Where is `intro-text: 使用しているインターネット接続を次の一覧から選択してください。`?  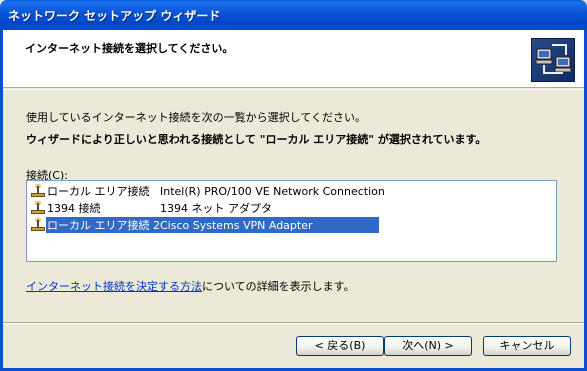 intro-text: 使用しているインターネット接続を次の一覧から選択してください。 is located at coordinates (196, 117).